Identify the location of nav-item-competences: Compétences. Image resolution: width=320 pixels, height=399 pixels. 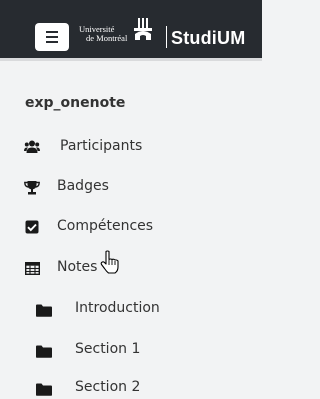
(100, 227).